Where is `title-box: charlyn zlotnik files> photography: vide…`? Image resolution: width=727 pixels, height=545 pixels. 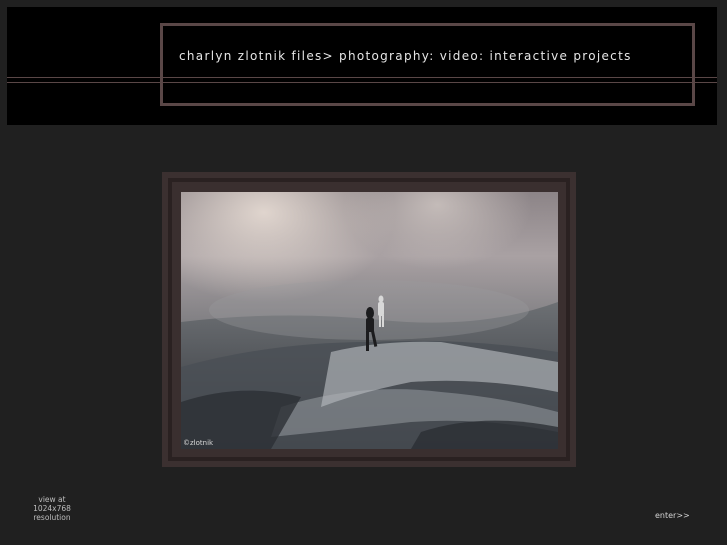 title-box: charlyn zlotnik files> photography: vide… is located at coordinates (427, 64).